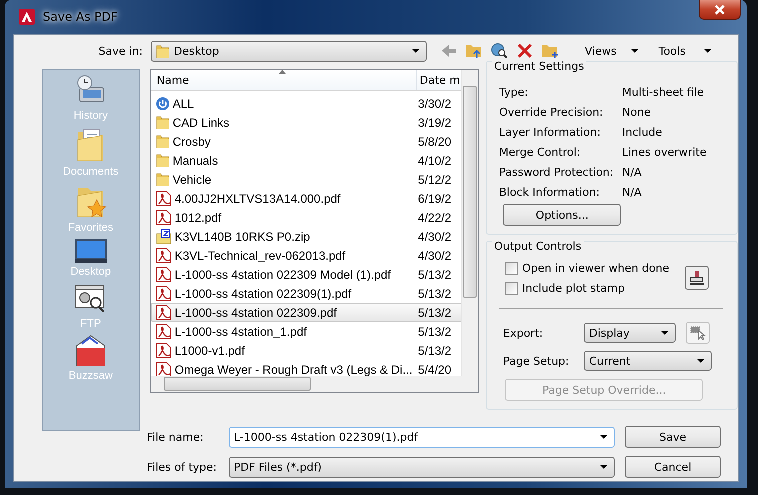 The image size is (758, 495). What do you see at coordinates (538, 246) in the screenshot?
I see `group-title: Output Controls` at bounding box center [538, 246].